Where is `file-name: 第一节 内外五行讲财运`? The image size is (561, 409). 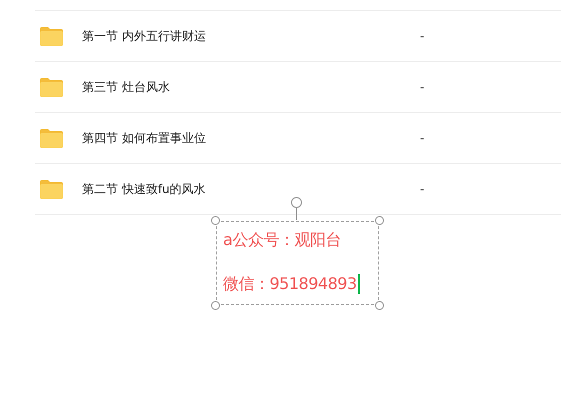 file-name: 第一节 内外五行讲财运 is located at coordinates (251, 36).